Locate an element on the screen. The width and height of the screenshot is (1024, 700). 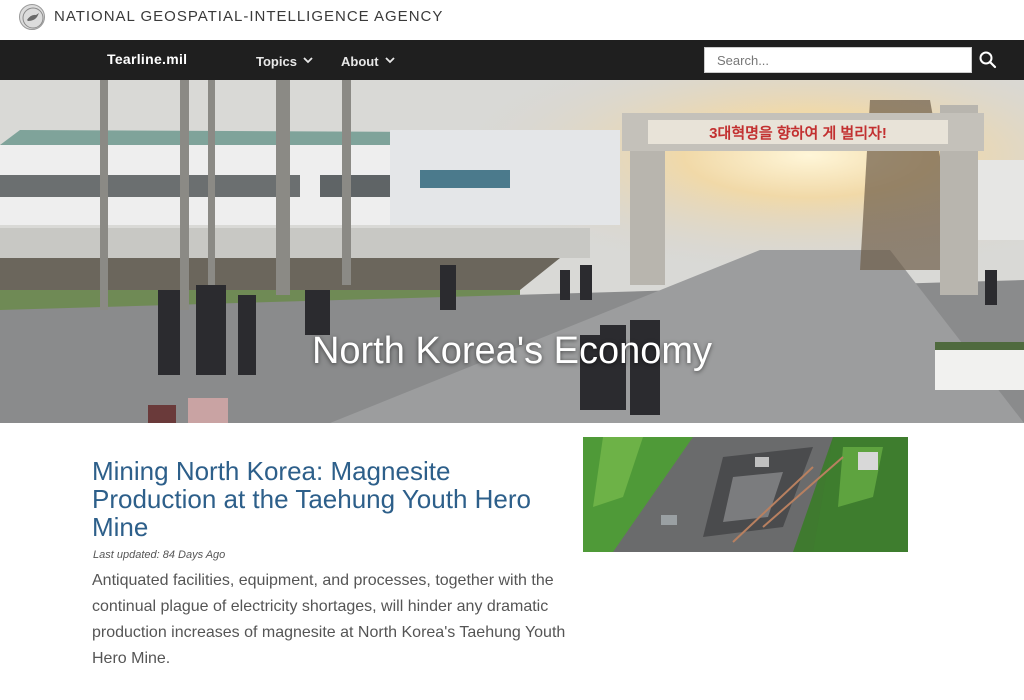
hero-title: North Korea's Economy is located at coordinates (512, 351).